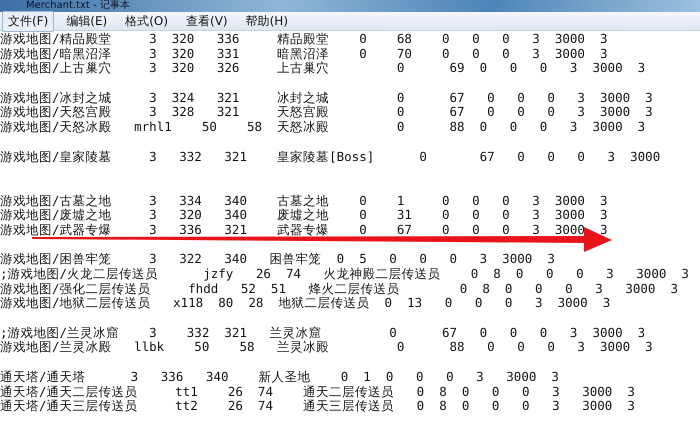 Image resolution: width=700 pixels, height=430 pixels. What do you see at coordinates (305, 304) in the screenshot?
I see `text-line: 游戏地图/地狱二层传送员 x118 80 28 地狱二层传送员 0 13 0 0 0 3 3000 3` at bounding box center [305, 304].